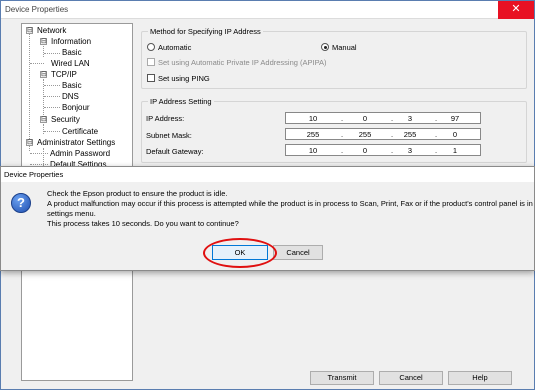 This screenshot has height=390, width=535. Describe the element at coordinates (411, 378) in the screenshot. I see `cancel-button: Cancel` at that location.